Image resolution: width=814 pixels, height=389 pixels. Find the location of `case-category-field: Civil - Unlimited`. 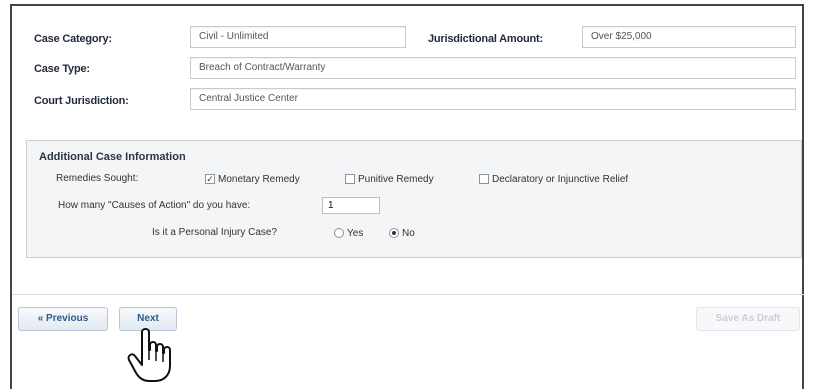

case-category-field: Civil - Unlimited is located at coordinates (298, 37).